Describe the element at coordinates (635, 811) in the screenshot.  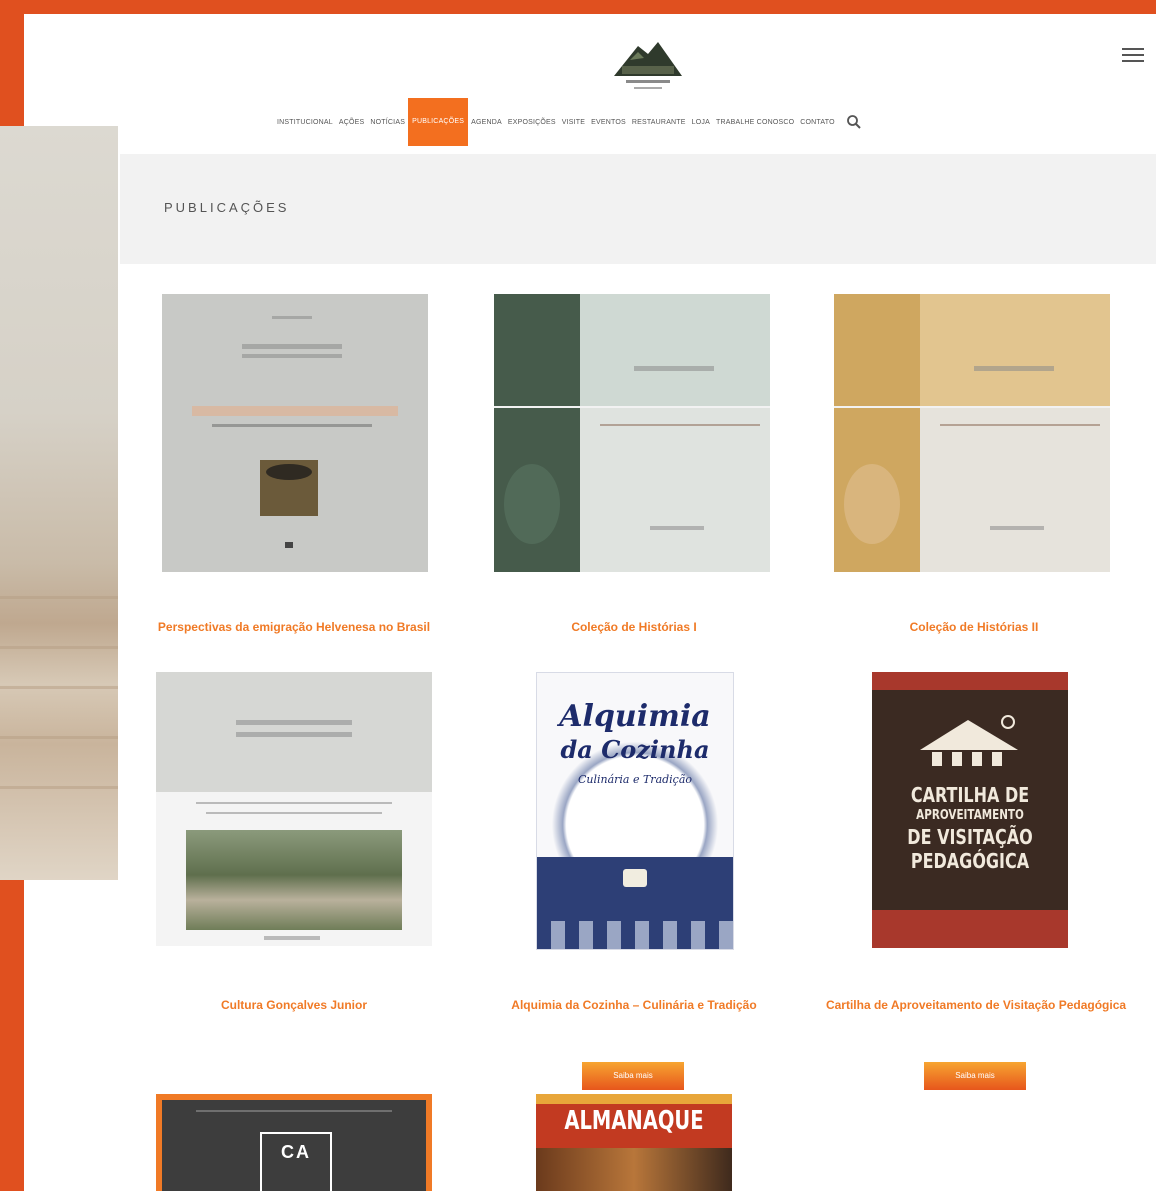
I see `publication-cover: Alquimia da Cozinha Culinária e Tradição` at that location.